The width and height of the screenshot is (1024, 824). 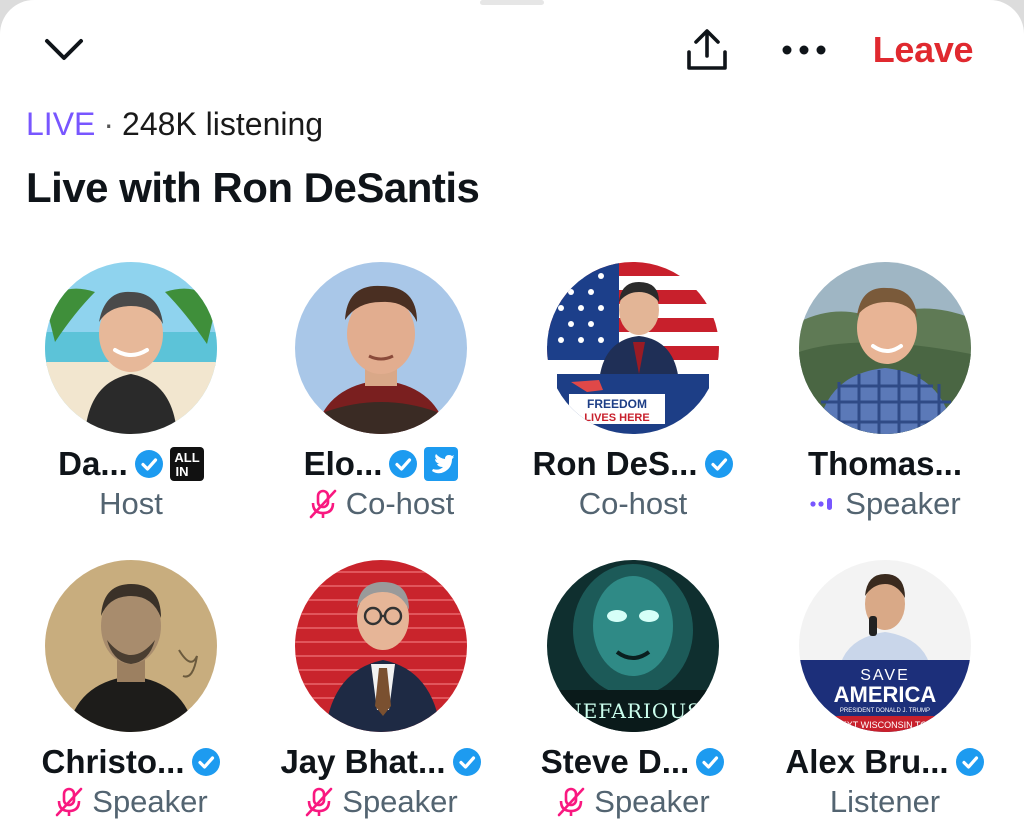 I want to click on participant-card: Elo... Co-host, so click(x=375, y=397).